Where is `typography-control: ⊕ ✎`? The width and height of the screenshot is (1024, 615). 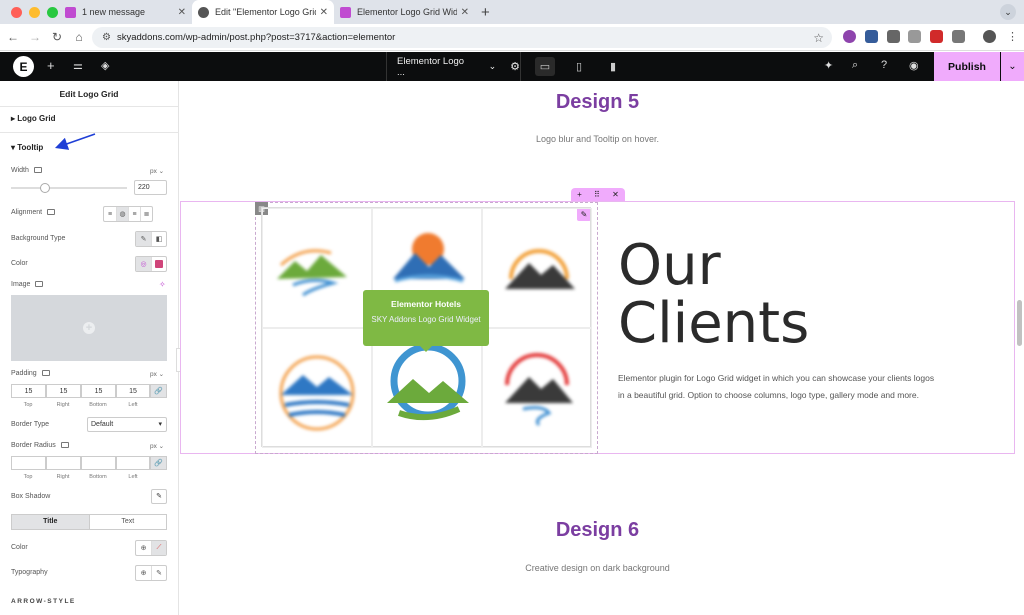 typography-control: ⊕ ✎ is located at coordinates (151, 573).